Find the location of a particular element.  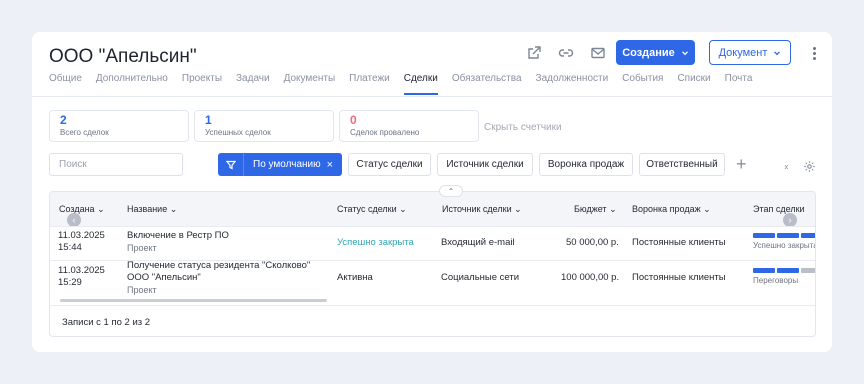

create-button: Создание is located at coordinates (655, 52).